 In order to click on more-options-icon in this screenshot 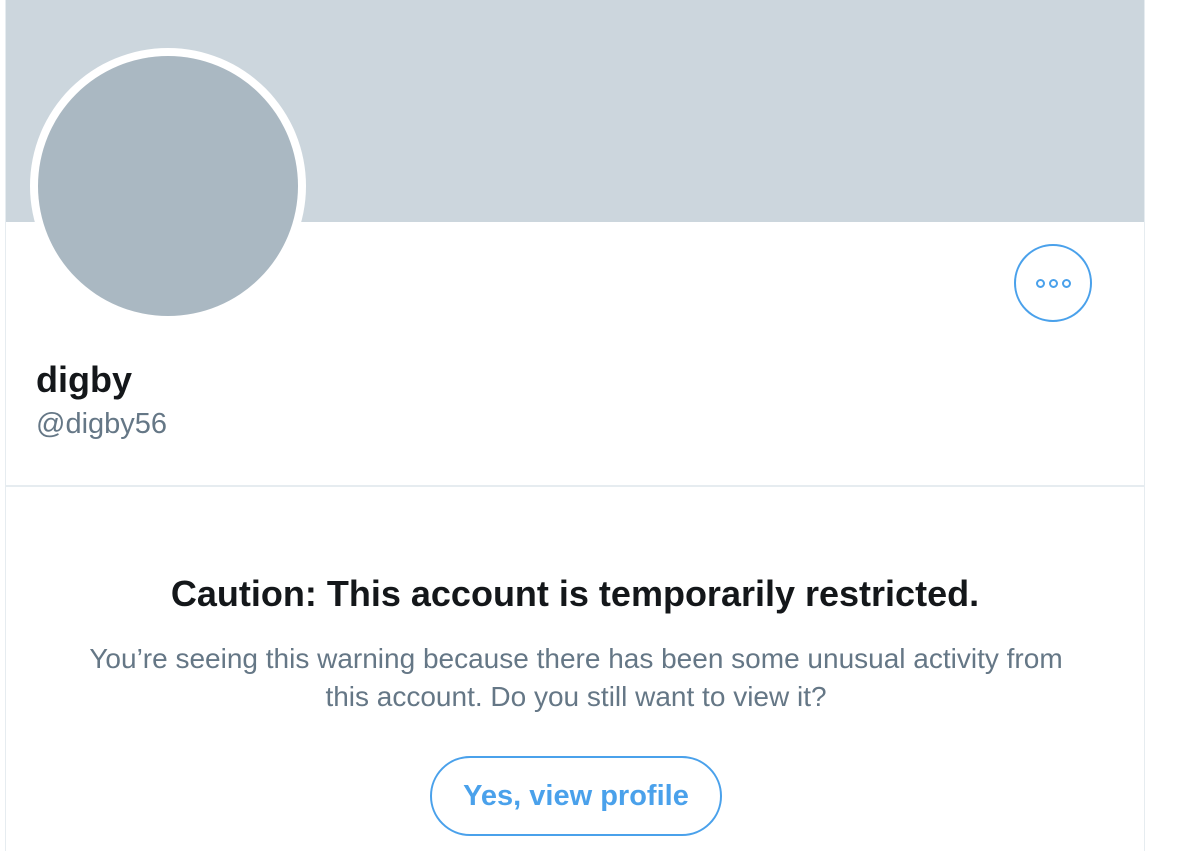, I will do `click(1040, 283)`.